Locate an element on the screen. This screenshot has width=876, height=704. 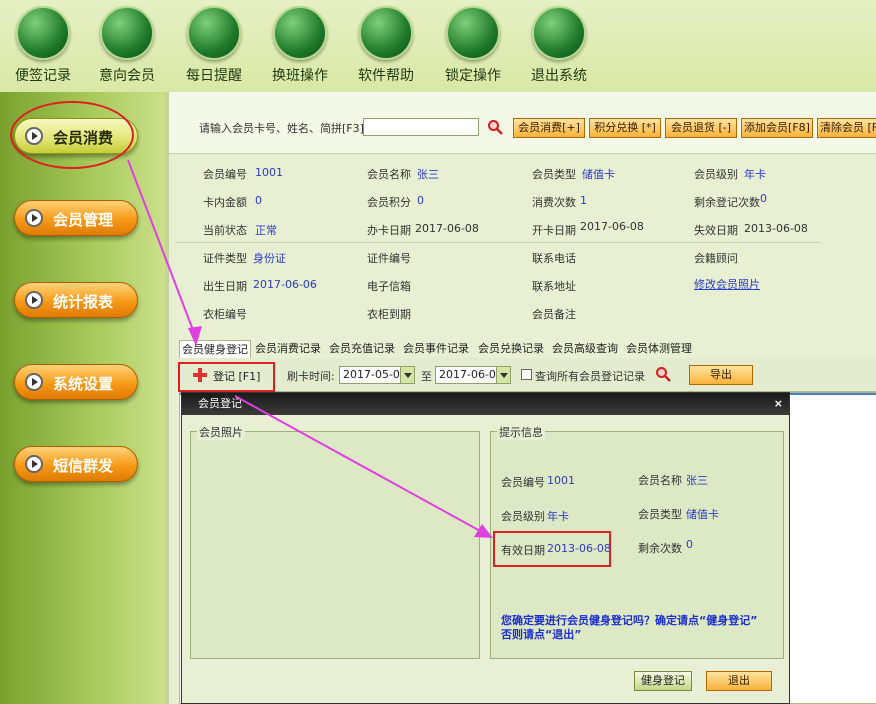
email-label: 电子信箱 is located at coordinates (389, 286).